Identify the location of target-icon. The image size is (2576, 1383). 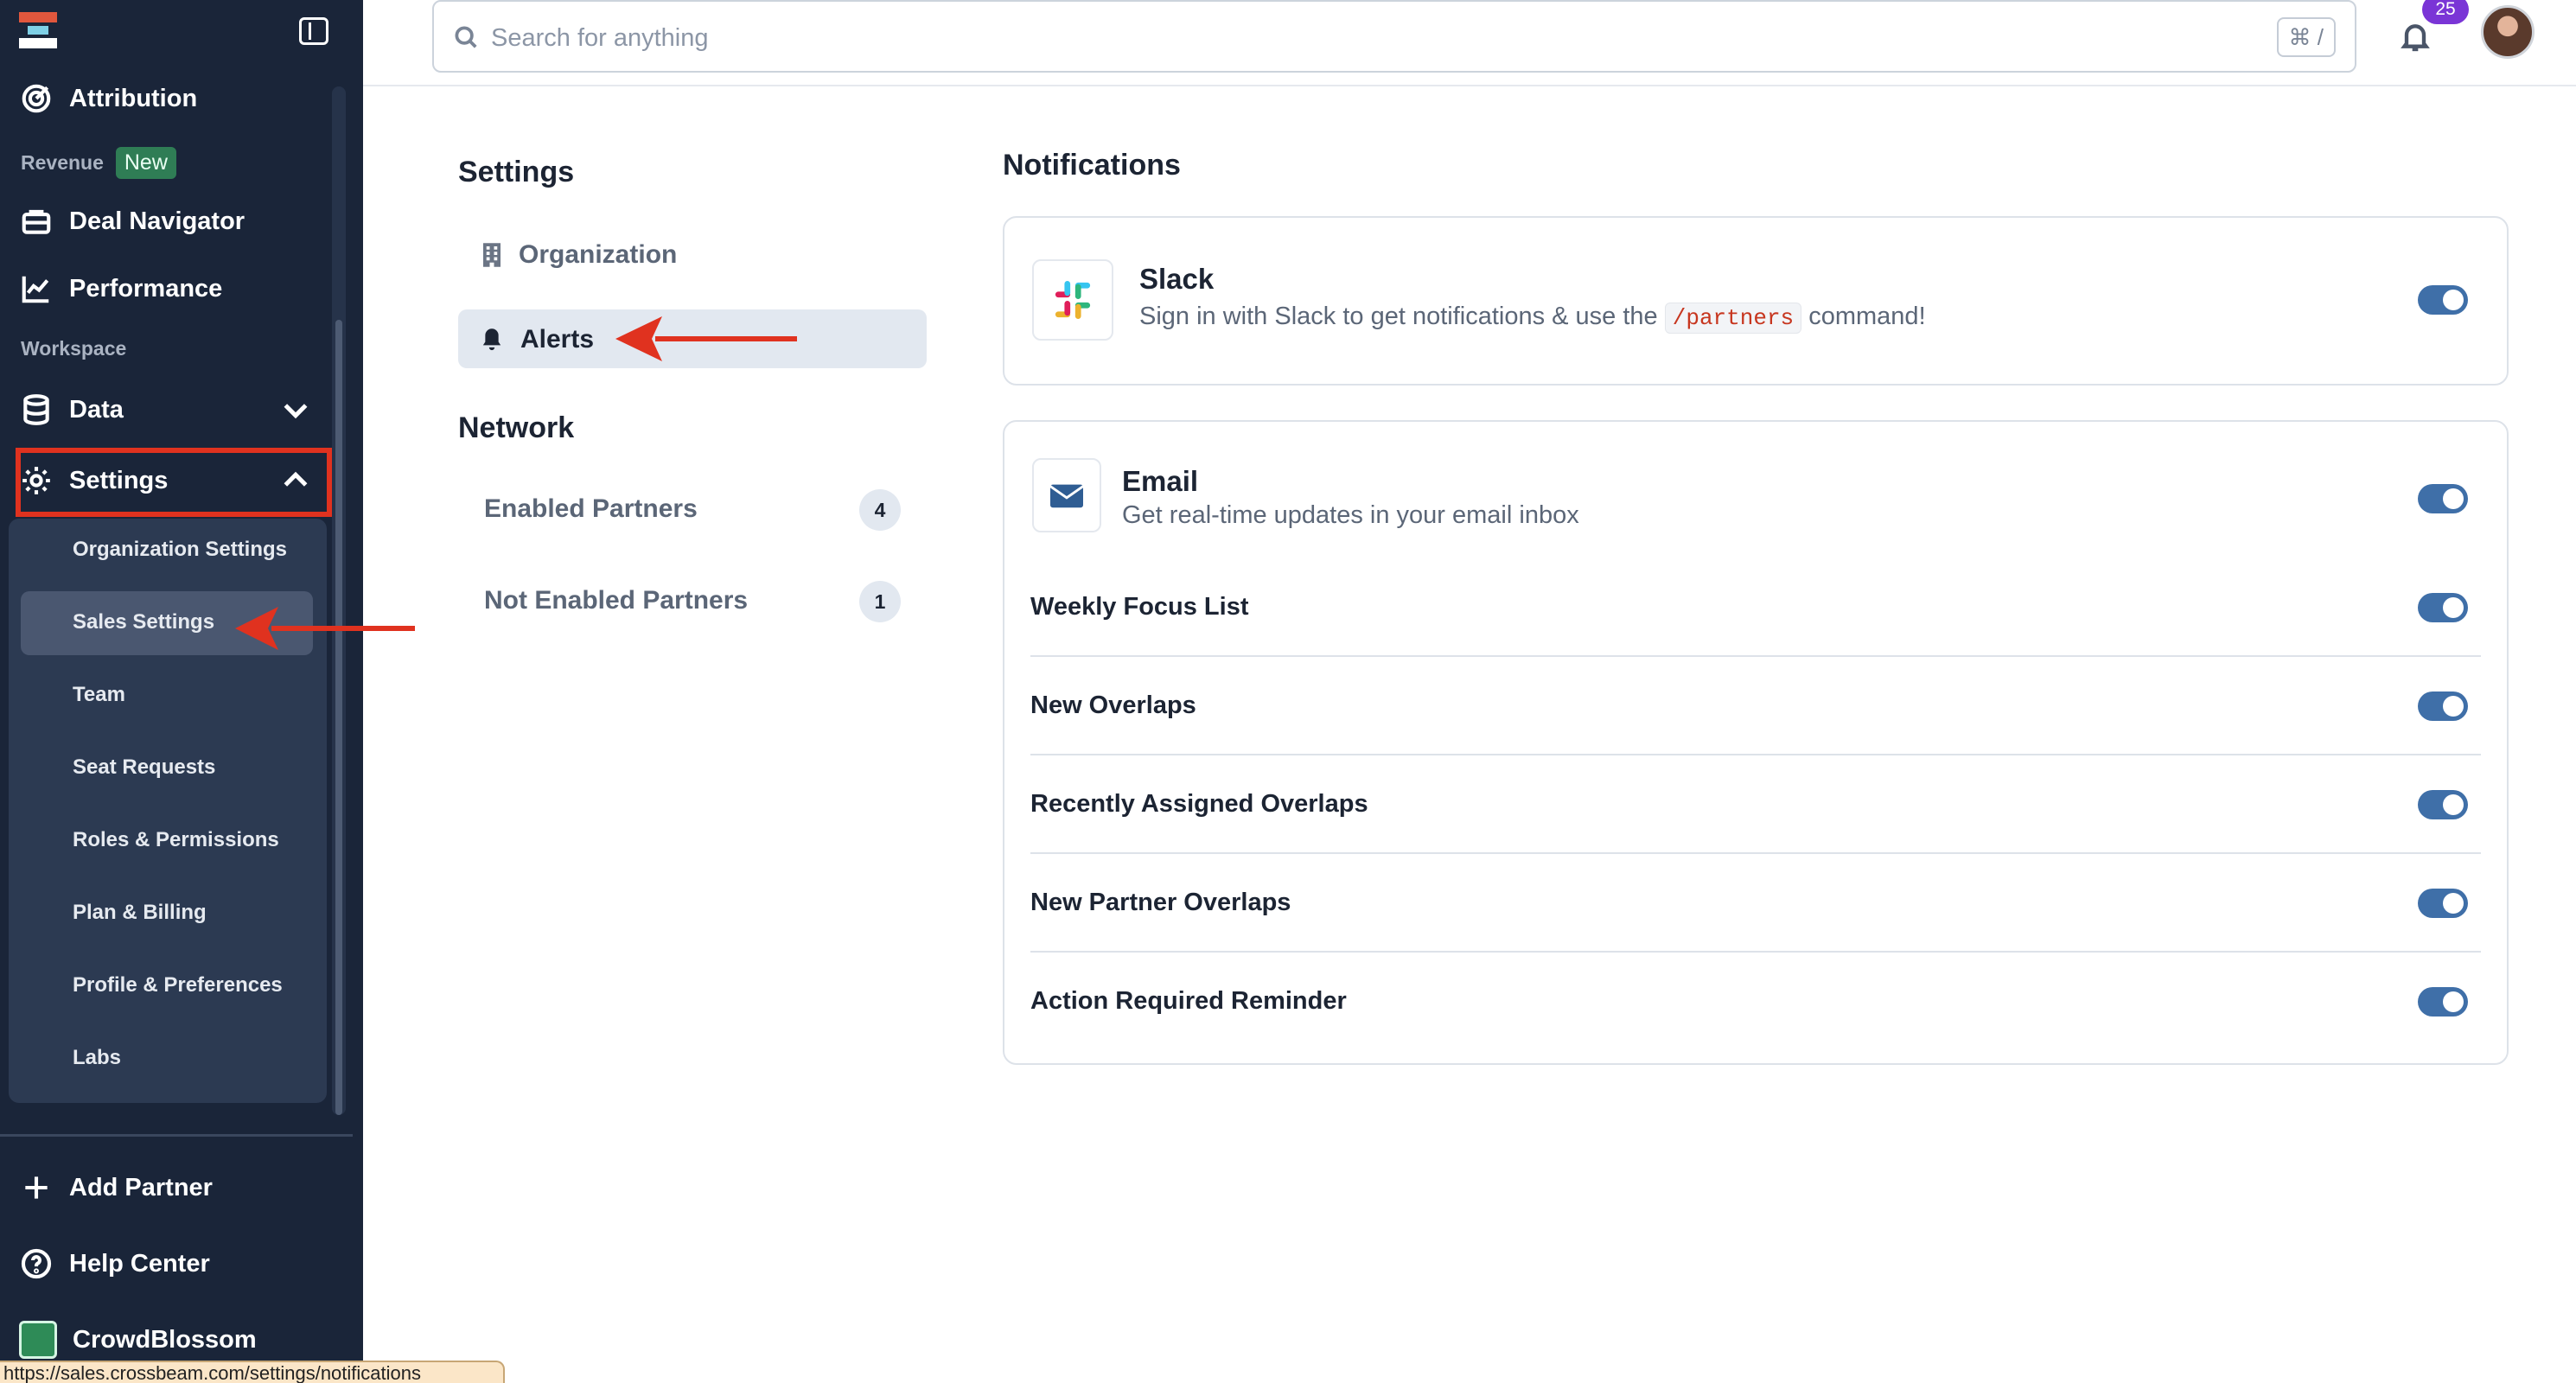
(36, 98).